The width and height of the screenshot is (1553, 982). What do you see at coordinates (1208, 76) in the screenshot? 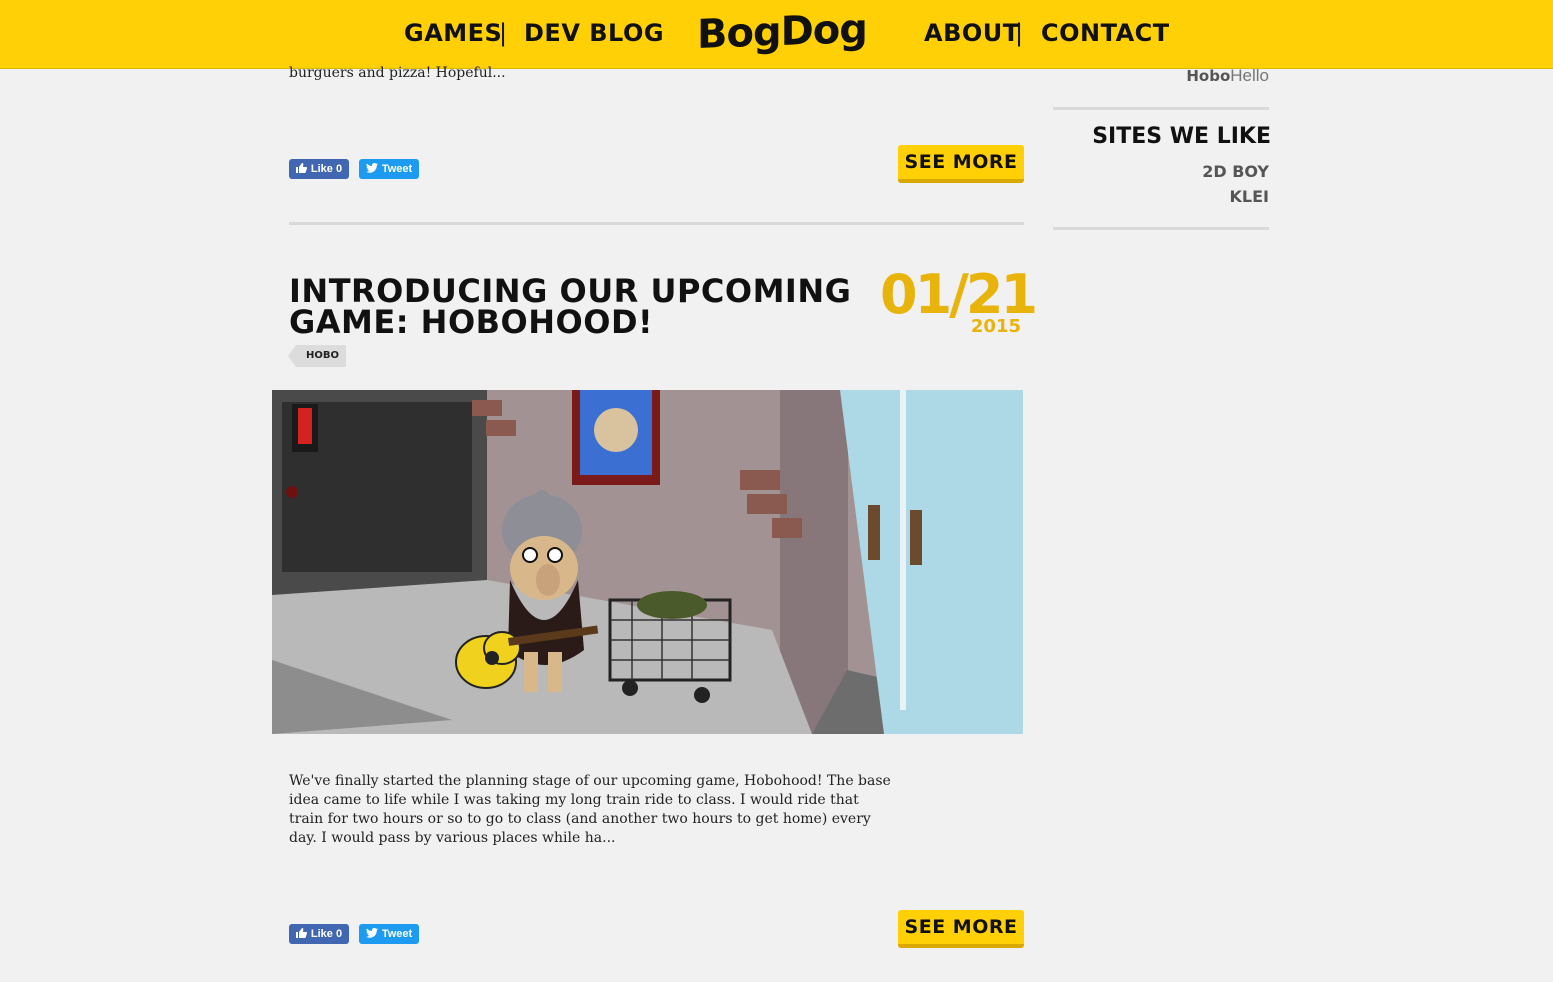
I see `sidebar-tag-hobo: Hobo` at bounding box center [1208, 76].